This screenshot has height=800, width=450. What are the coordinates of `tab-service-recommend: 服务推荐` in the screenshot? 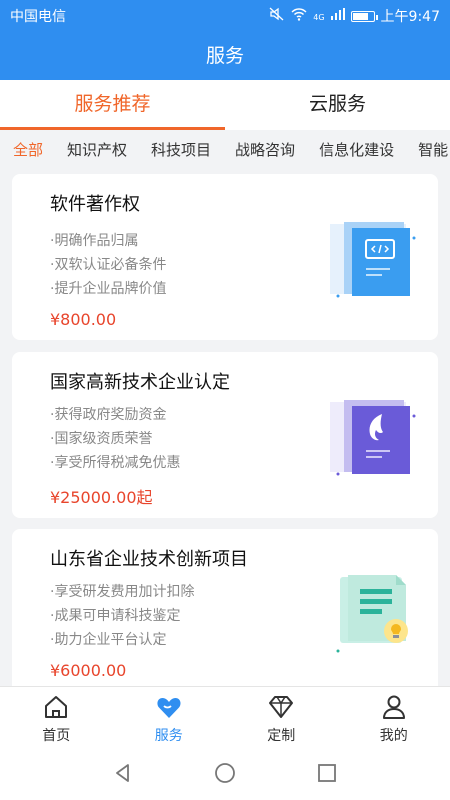 It's located at (112, 105).